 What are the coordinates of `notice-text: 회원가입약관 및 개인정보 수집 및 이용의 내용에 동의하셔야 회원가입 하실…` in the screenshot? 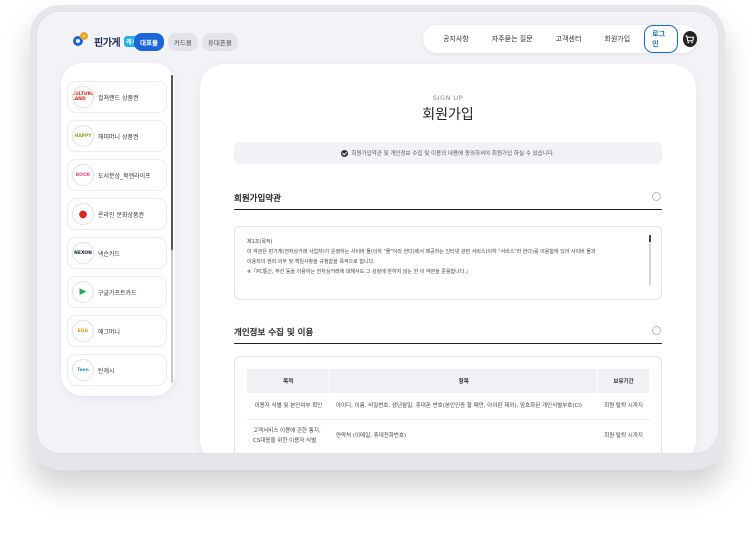 It's located at (453, 154).